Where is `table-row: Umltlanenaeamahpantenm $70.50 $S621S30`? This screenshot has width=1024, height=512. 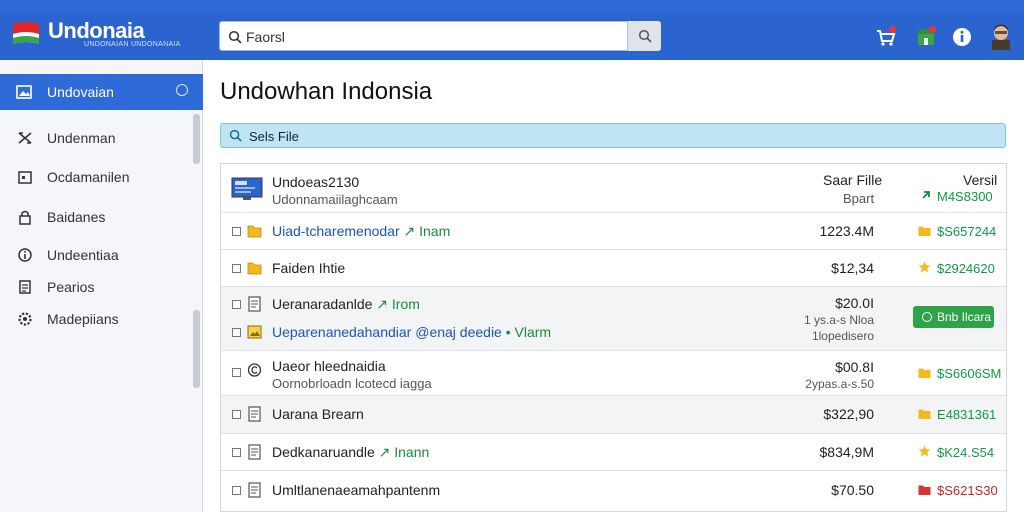 table-row: Umltlanenaeamahpantenm $70.50 $S621S30 is located at coordinates (613, 491).